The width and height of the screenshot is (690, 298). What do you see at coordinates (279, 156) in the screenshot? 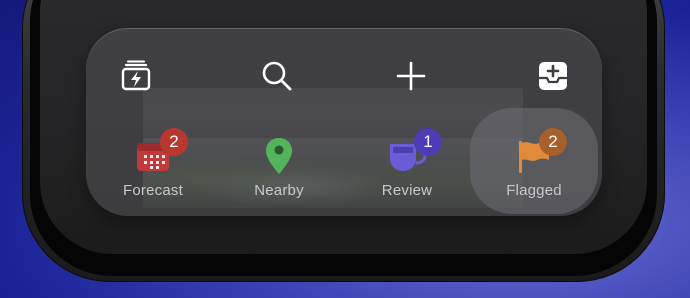
I see `location-pin-icon` at bounding box center [279, 156].